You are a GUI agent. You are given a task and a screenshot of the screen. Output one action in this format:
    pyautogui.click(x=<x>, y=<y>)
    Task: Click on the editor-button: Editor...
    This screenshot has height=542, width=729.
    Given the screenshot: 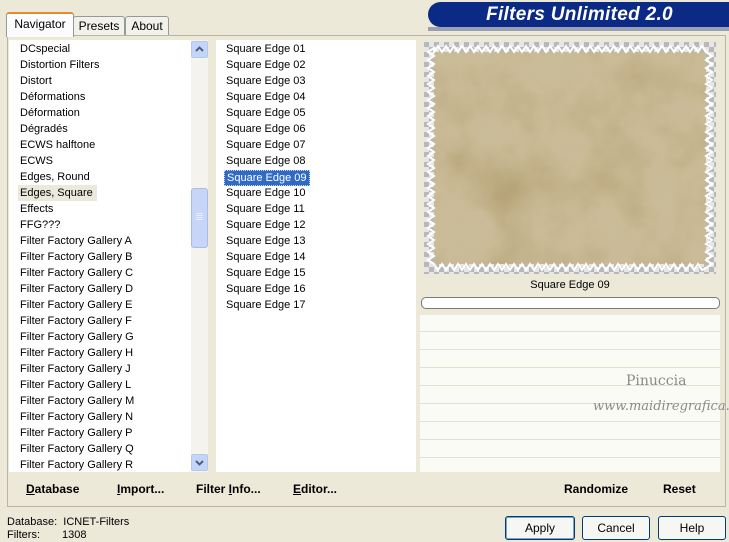 What is the action you would take?
    pyautogui.click(x=315, y=489)
    